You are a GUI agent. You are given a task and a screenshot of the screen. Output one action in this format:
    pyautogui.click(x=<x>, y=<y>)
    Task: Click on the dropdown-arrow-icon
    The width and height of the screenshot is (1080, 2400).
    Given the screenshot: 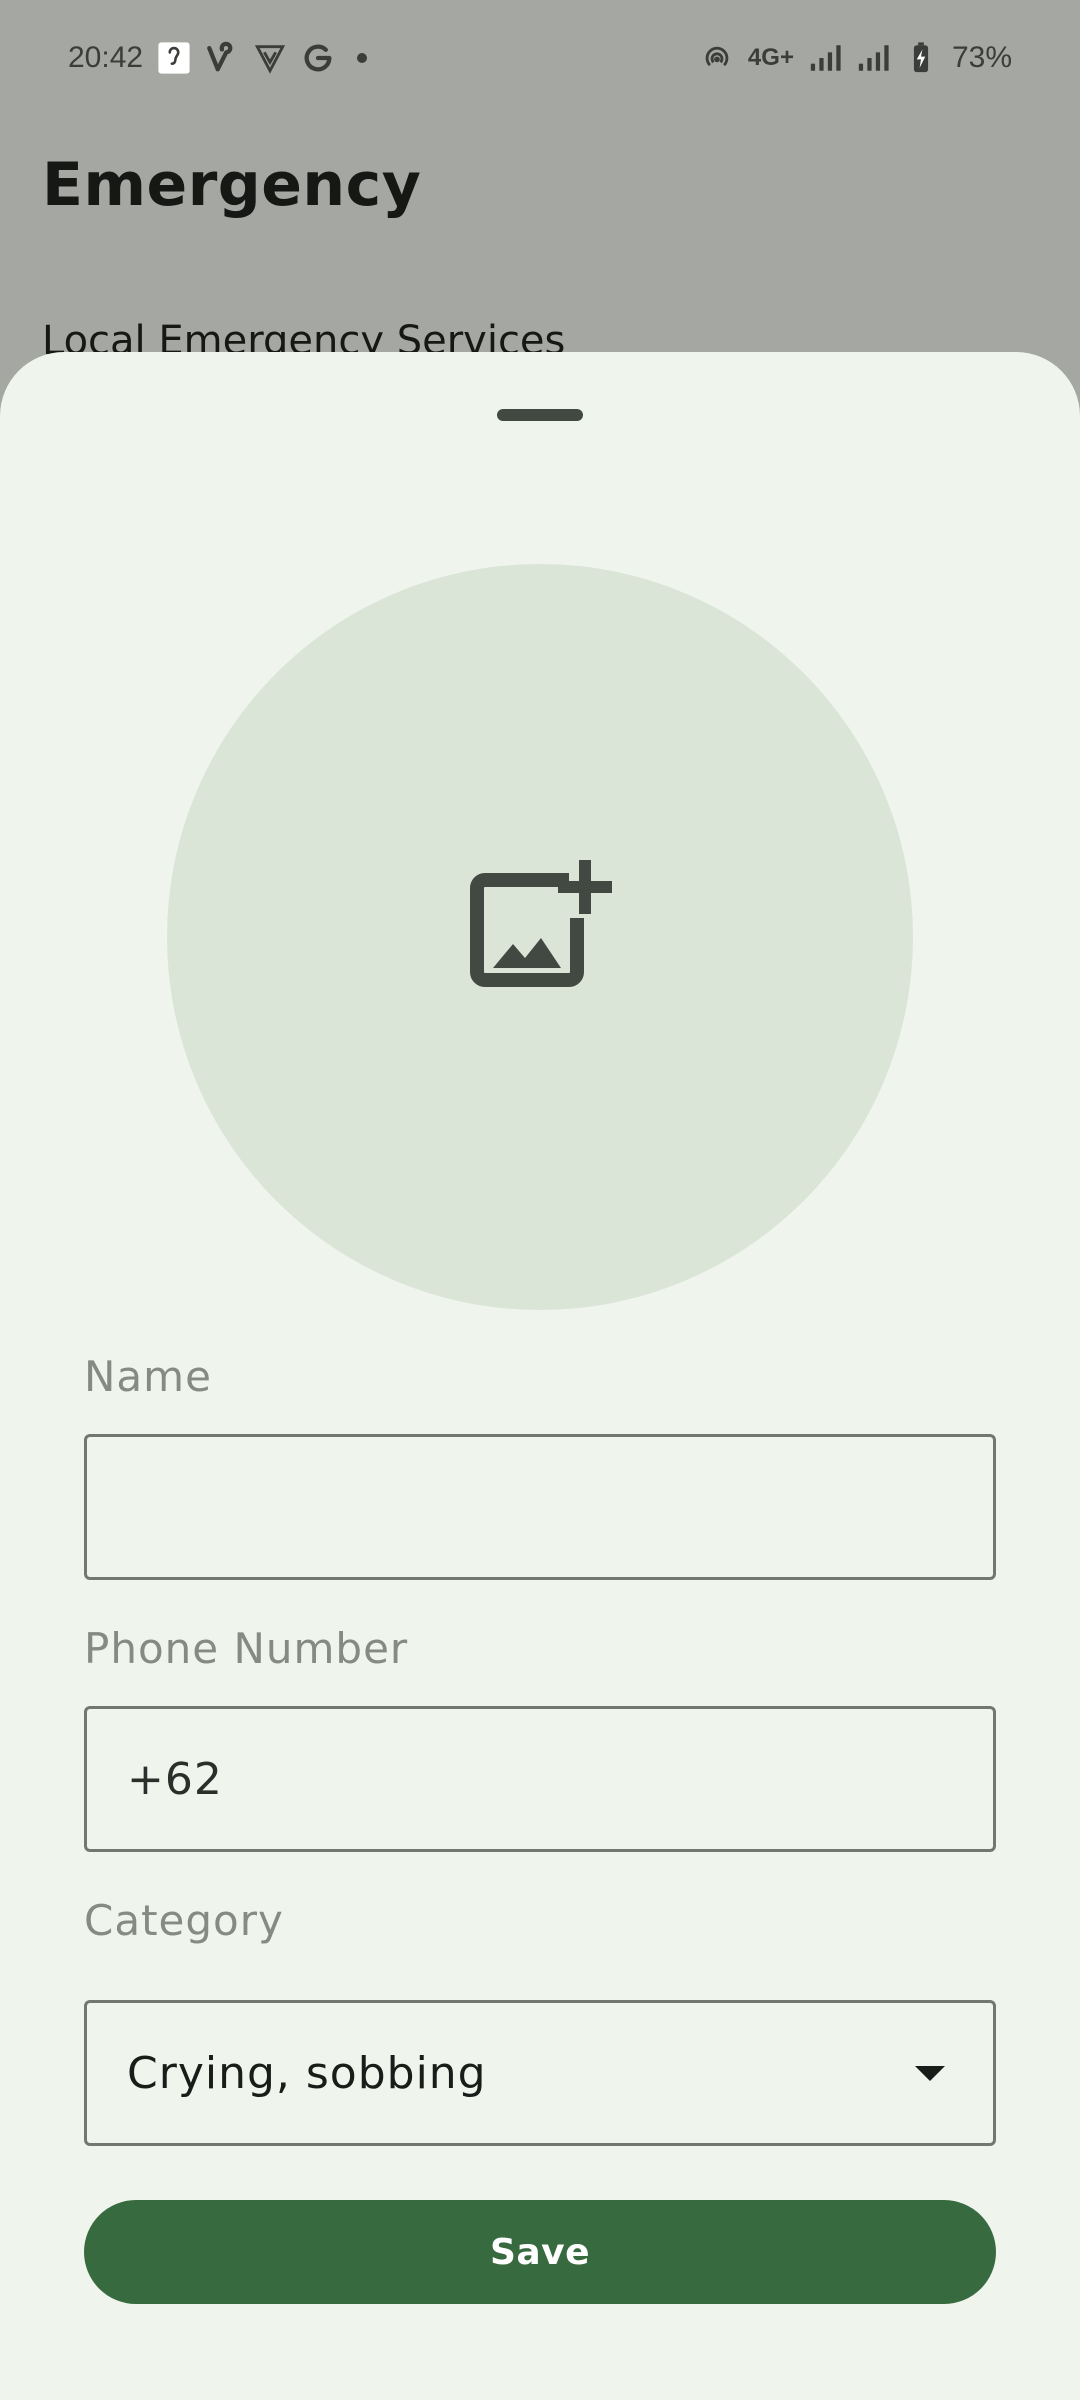 What is the action you would take?
    pyautogui.click(x=930, y=2073)
    